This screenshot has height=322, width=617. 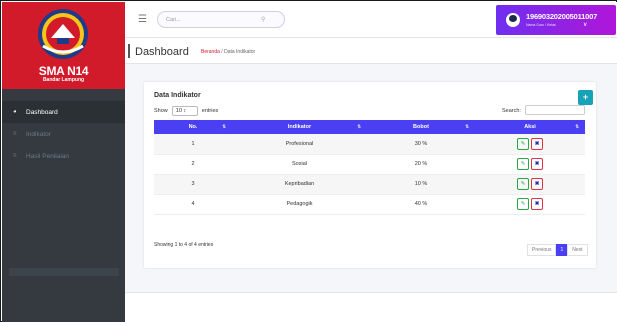 What do you see at coordinates (42, 112) in the screenshot?
I see `sidebar-item-label: Dashboard` at bounding box center [42, 112].